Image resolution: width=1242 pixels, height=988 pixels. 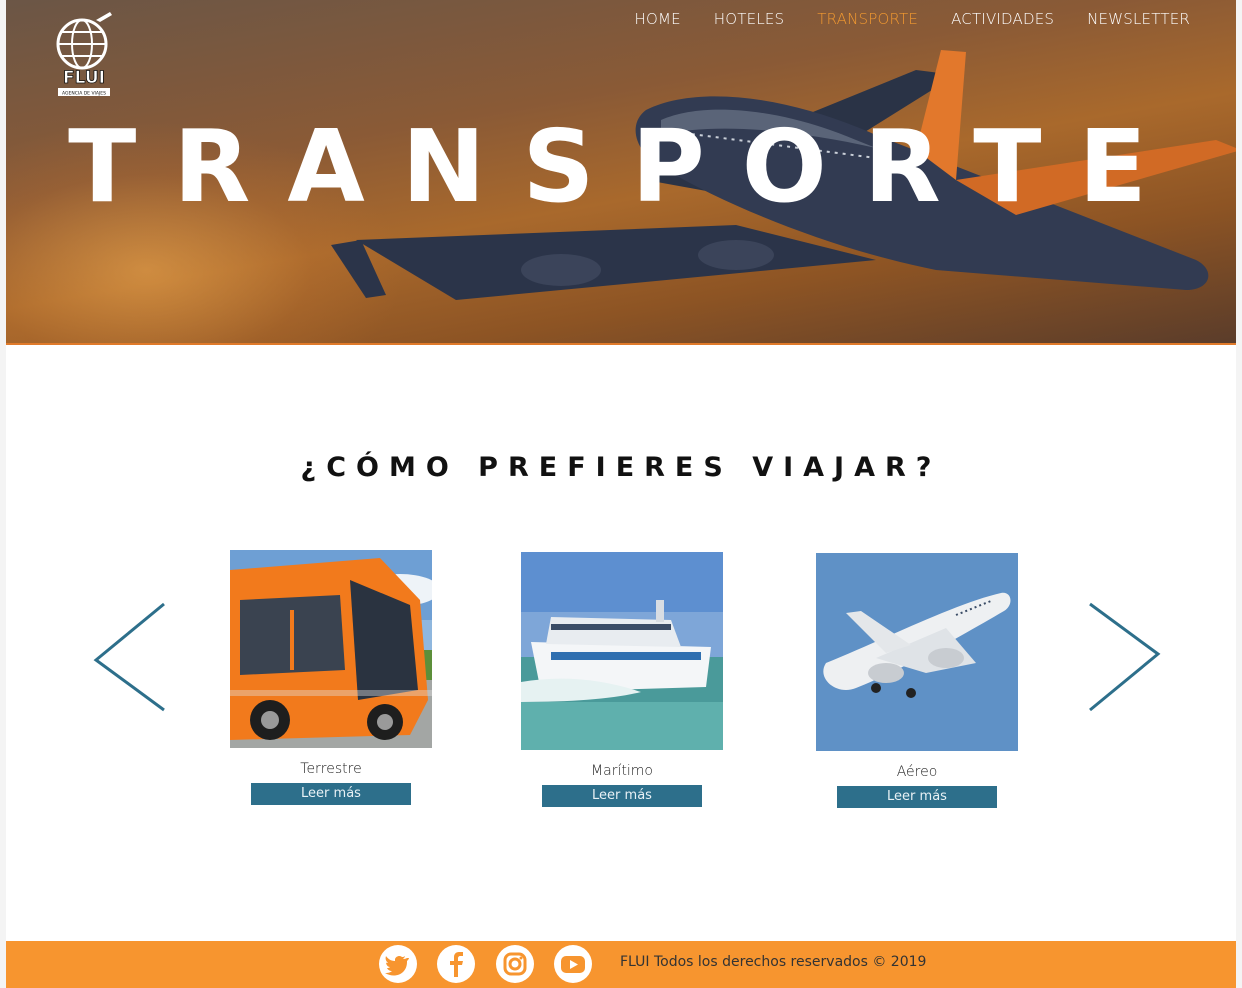 What do you see at coordinates (1124, 658) in the screenshot?
I see `chevron-right-icon` at bounding box center [1124, 658].